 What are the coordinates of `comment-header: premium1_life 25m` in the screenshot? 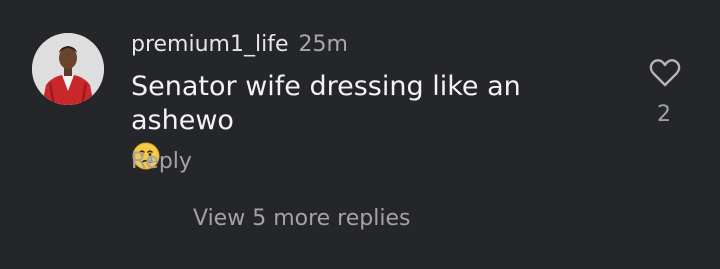 It's located at (239, 45).